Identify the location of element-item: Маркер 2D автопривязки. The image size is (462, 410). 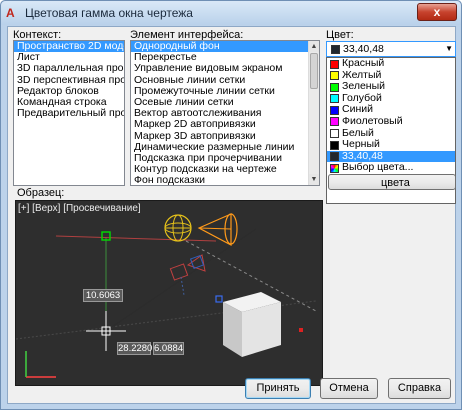
(219, 124).